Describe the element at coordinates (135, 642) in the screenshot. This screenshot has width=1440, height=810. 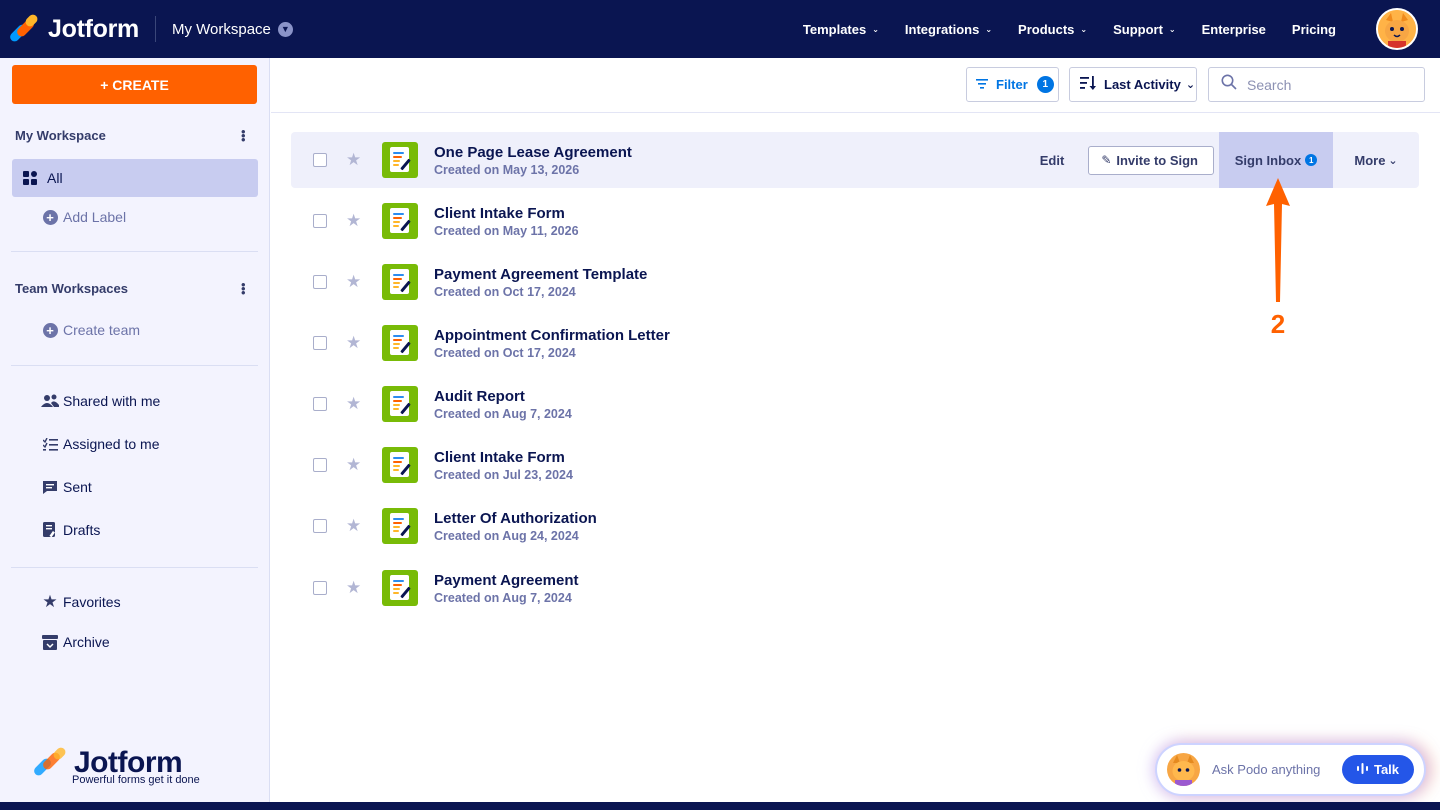
I see `sidebar-item-archive: Archive` at that location.